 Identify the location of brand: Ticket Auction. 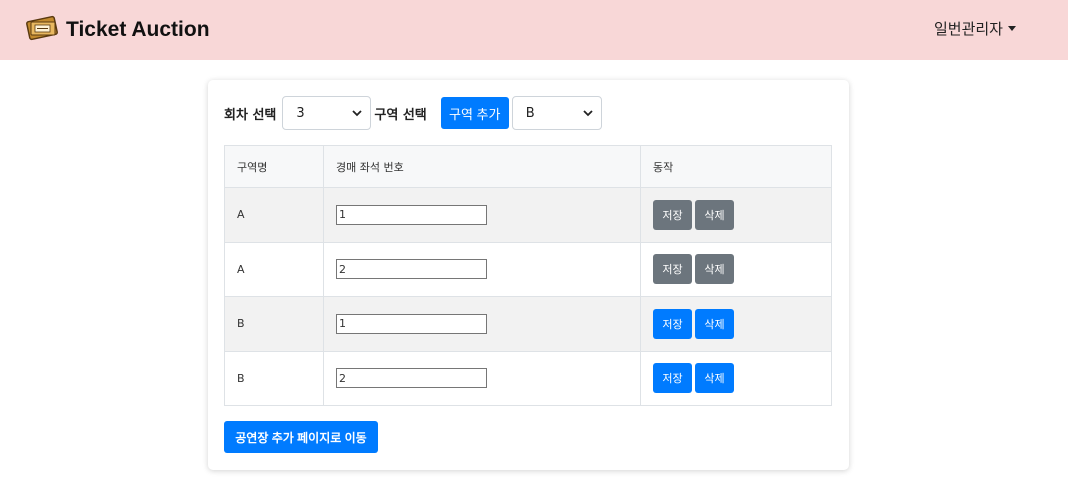
(118, 30).